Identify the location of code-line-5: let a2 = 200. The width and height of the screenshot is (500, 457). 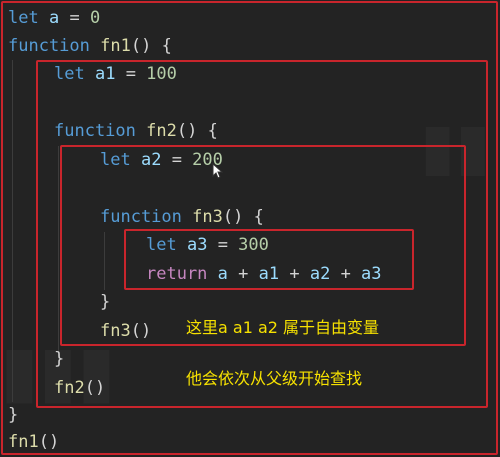
(161, 160).